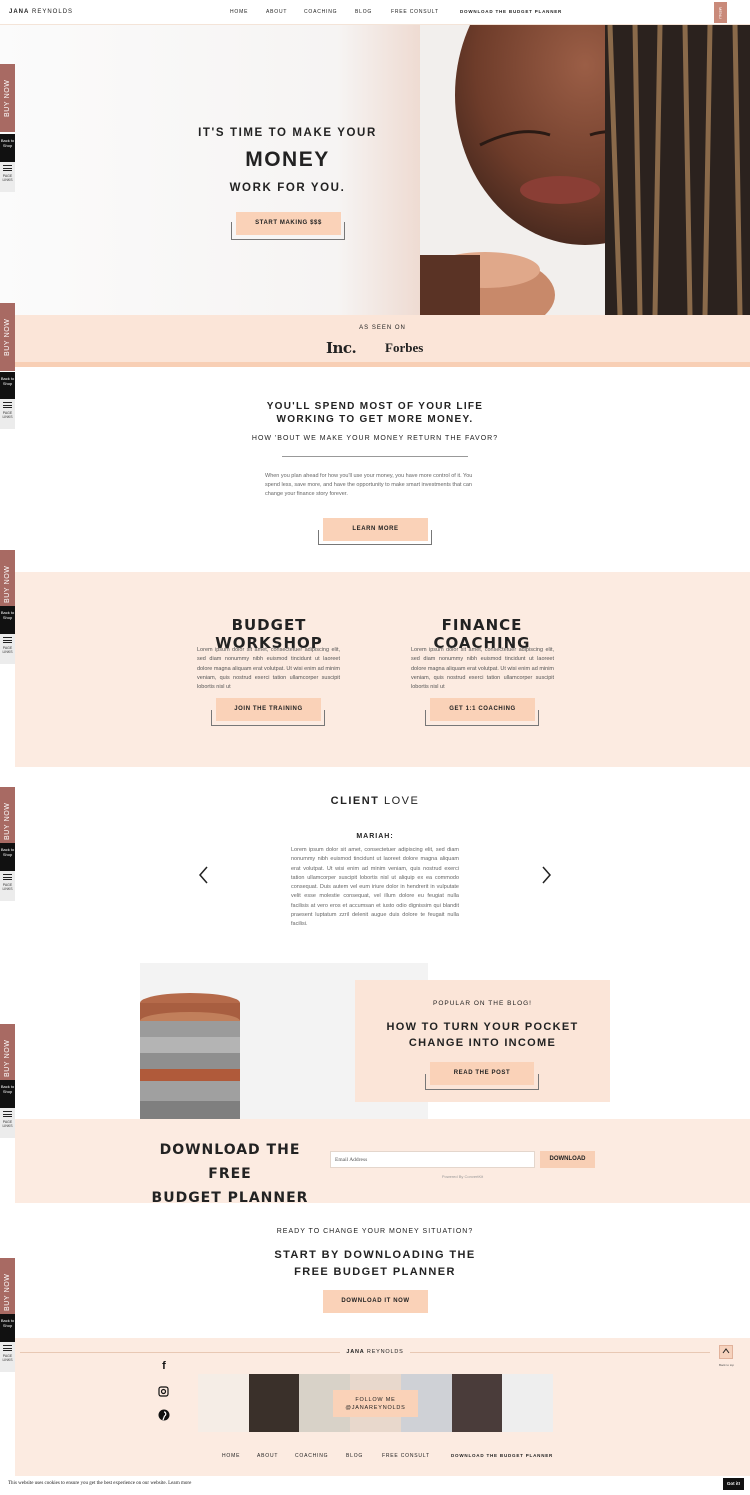 This screenshot has height=1495, width=750. I want to click on nav-about: ABOUT, so click(276, 12).